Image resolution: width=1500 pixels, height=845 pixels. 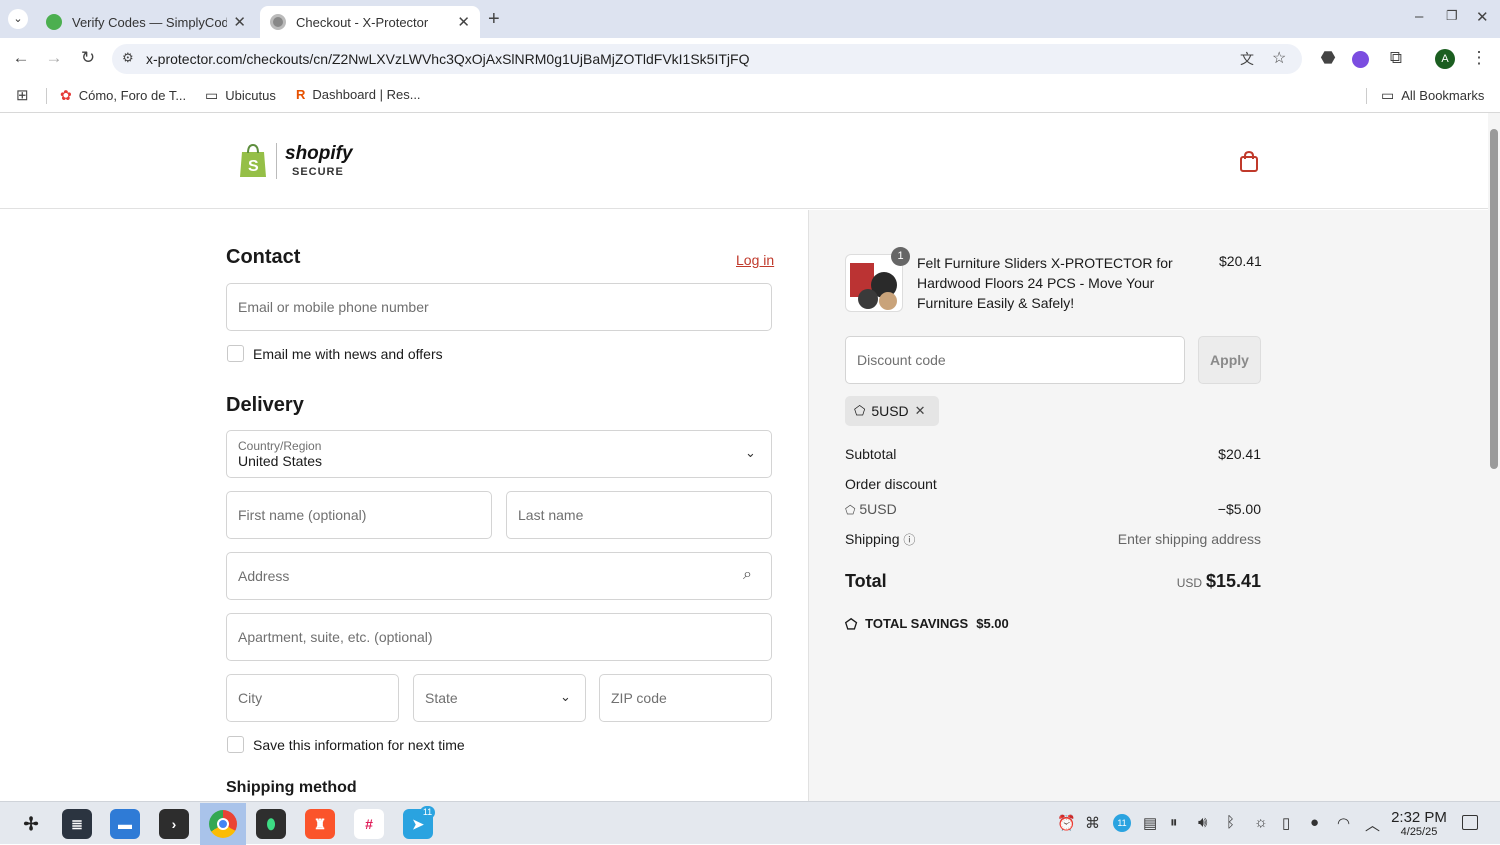 I want to click on news-checkbox-label: Email me with news and offers, so click(x=348, y=354).